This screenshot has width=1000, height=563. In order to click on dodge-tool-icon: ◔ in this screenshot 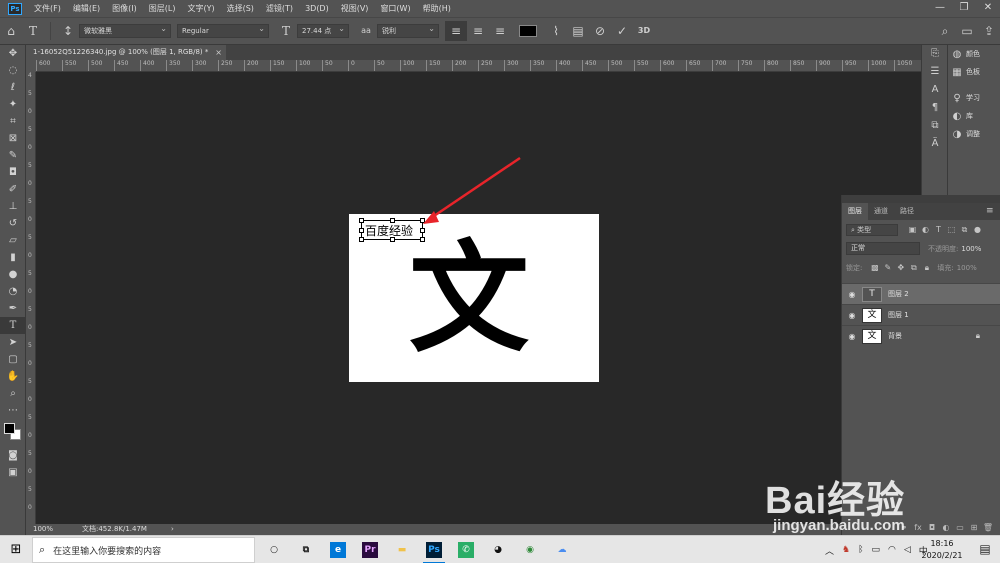, I will do `click(13, 291)`.